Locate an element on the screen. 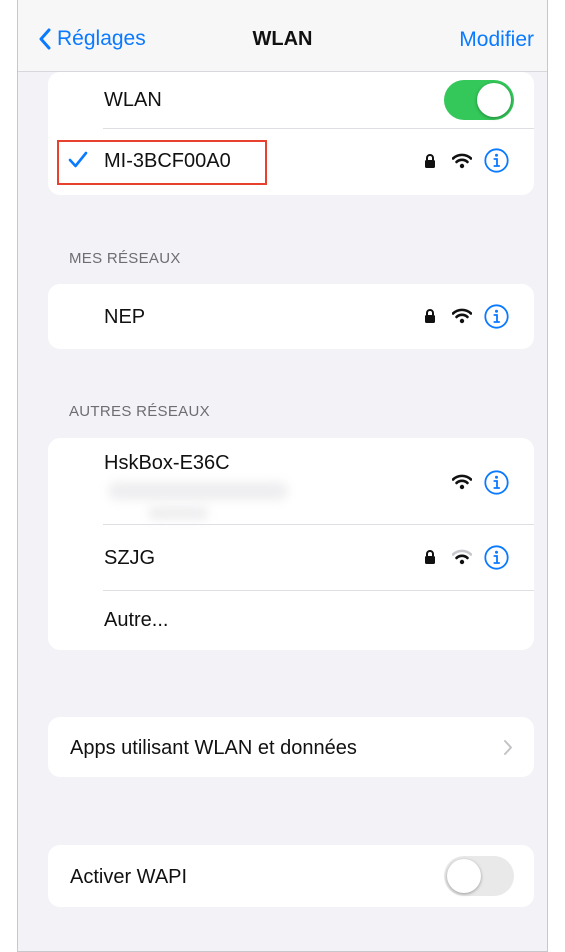  network-name: SZJG is located at coordinates (130, 558).